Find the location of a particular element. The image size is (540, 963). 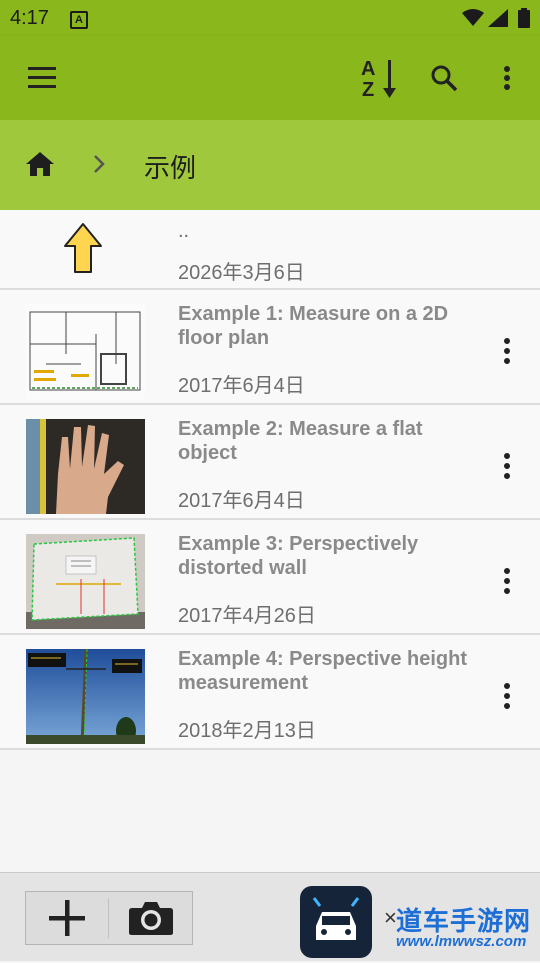

parent-date: 2026年3月6日 is located at coordinates (241, 273).